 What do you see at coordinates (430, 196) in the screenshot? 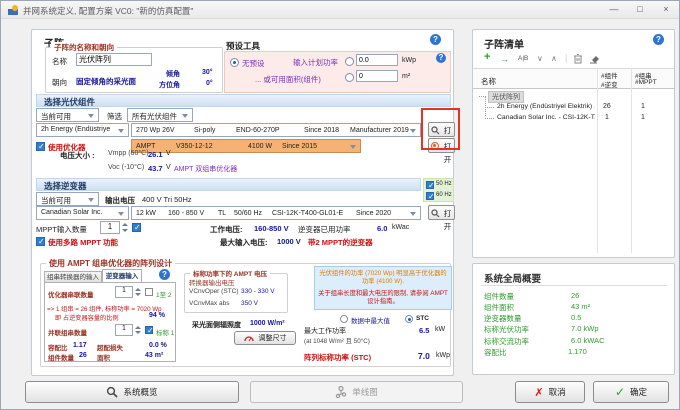
I see `hz60-checkbox` at bounding box center [430, 196].